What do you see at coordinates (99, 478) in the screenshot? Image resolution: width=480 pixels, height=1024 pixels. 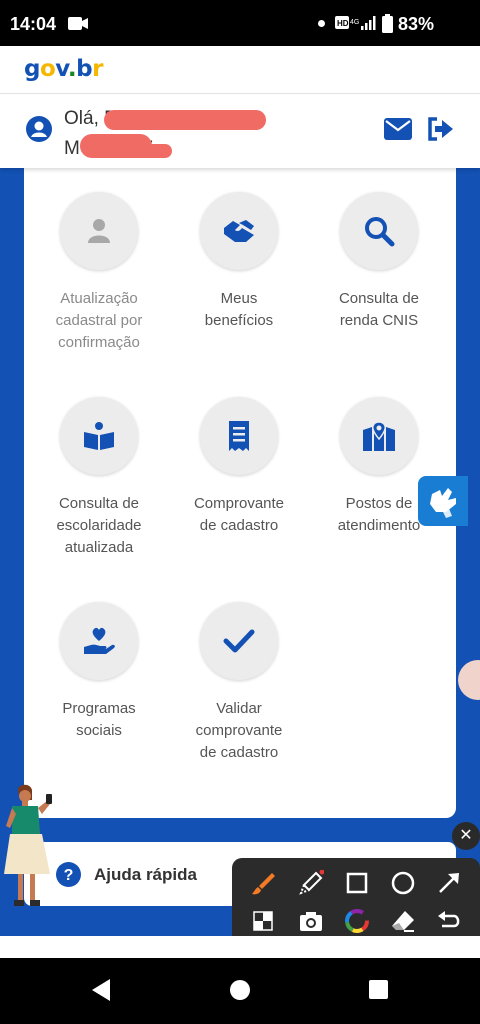 I see `tile-consulta-escolaridade: Consulta de escolaridade atualizada` at bounding box center [99, 478].